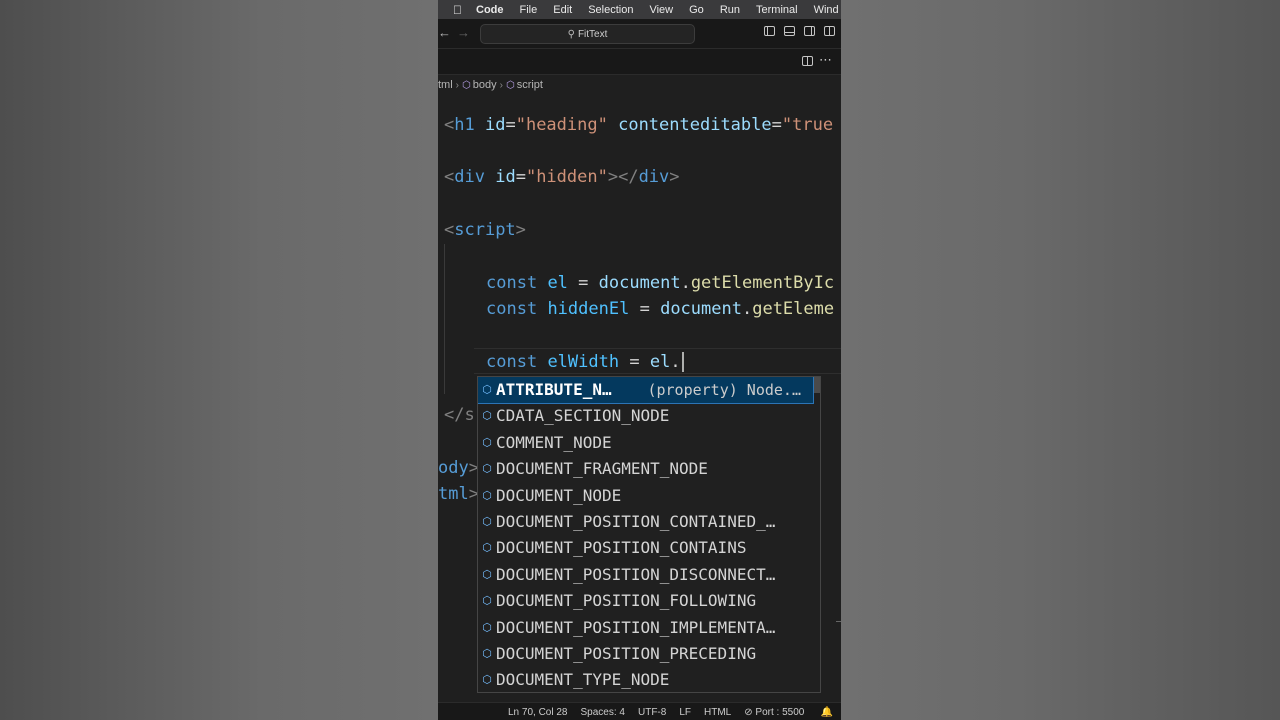 The image size is (1280, 720). Describe the element at coordinates (682, 362) in the screenshot. I see `text-cursor` at that location.